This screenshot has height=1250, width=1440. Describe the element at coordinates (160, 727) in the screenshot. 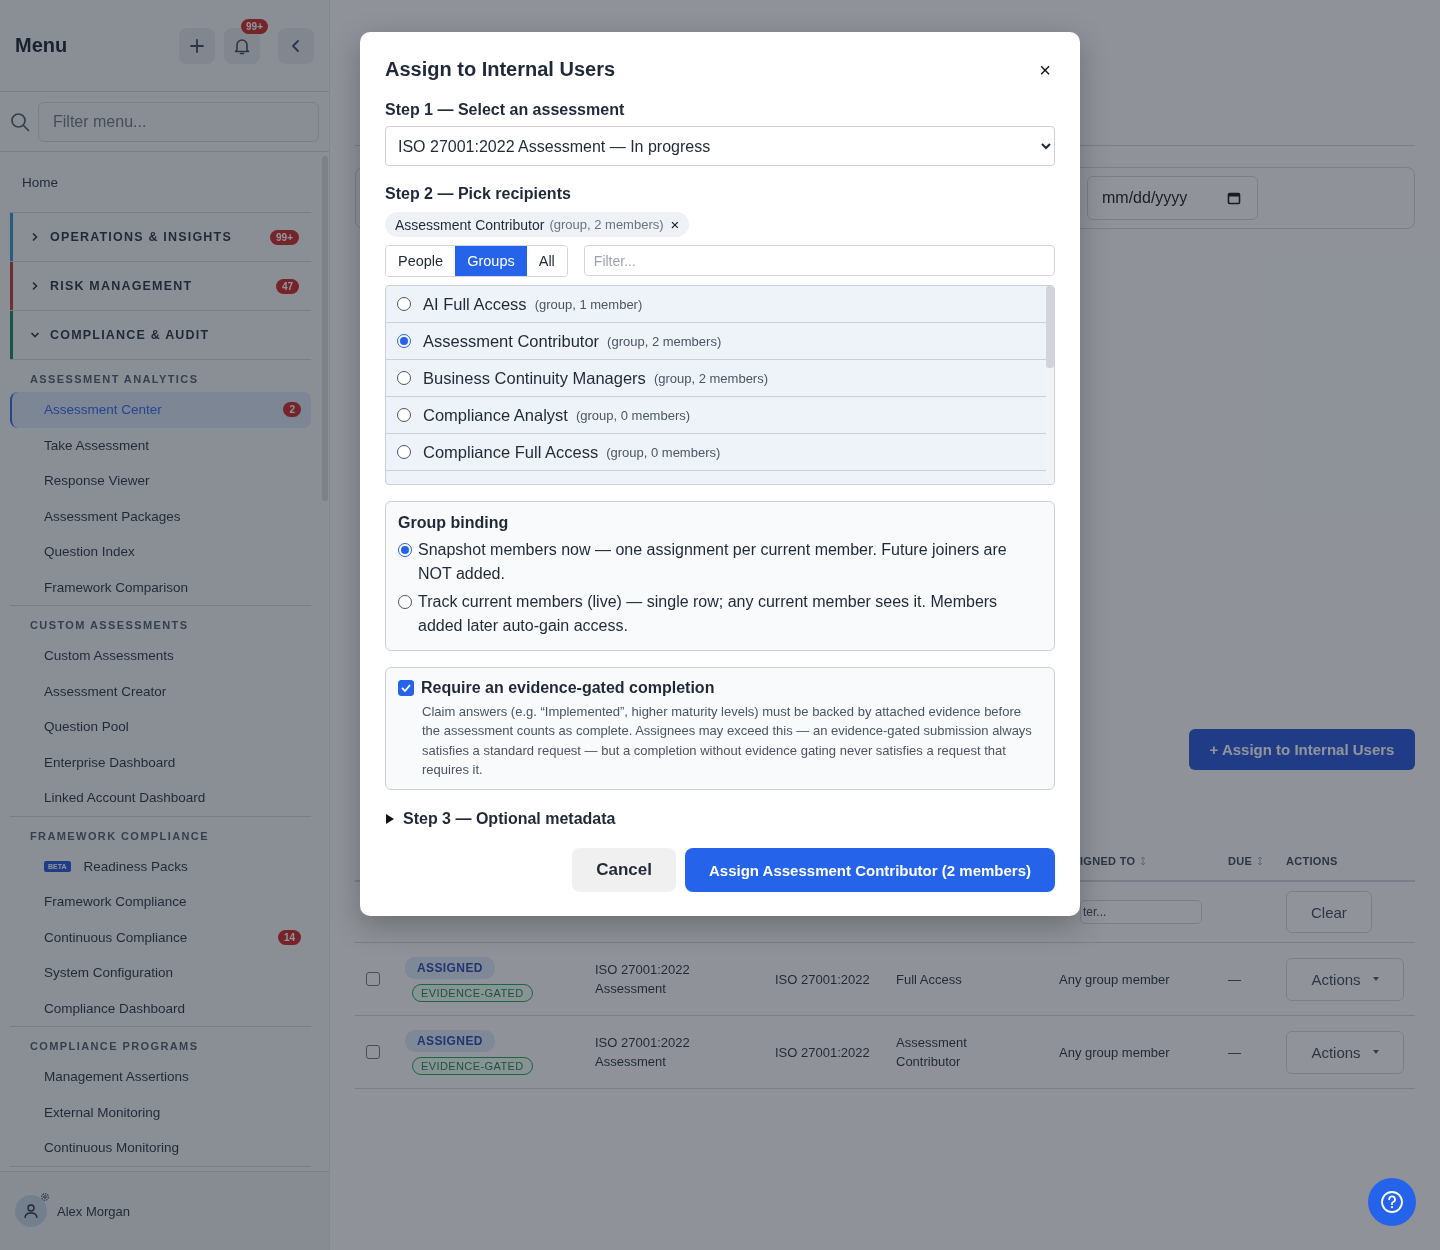

I see `nav-item: Question Pool` at that location.